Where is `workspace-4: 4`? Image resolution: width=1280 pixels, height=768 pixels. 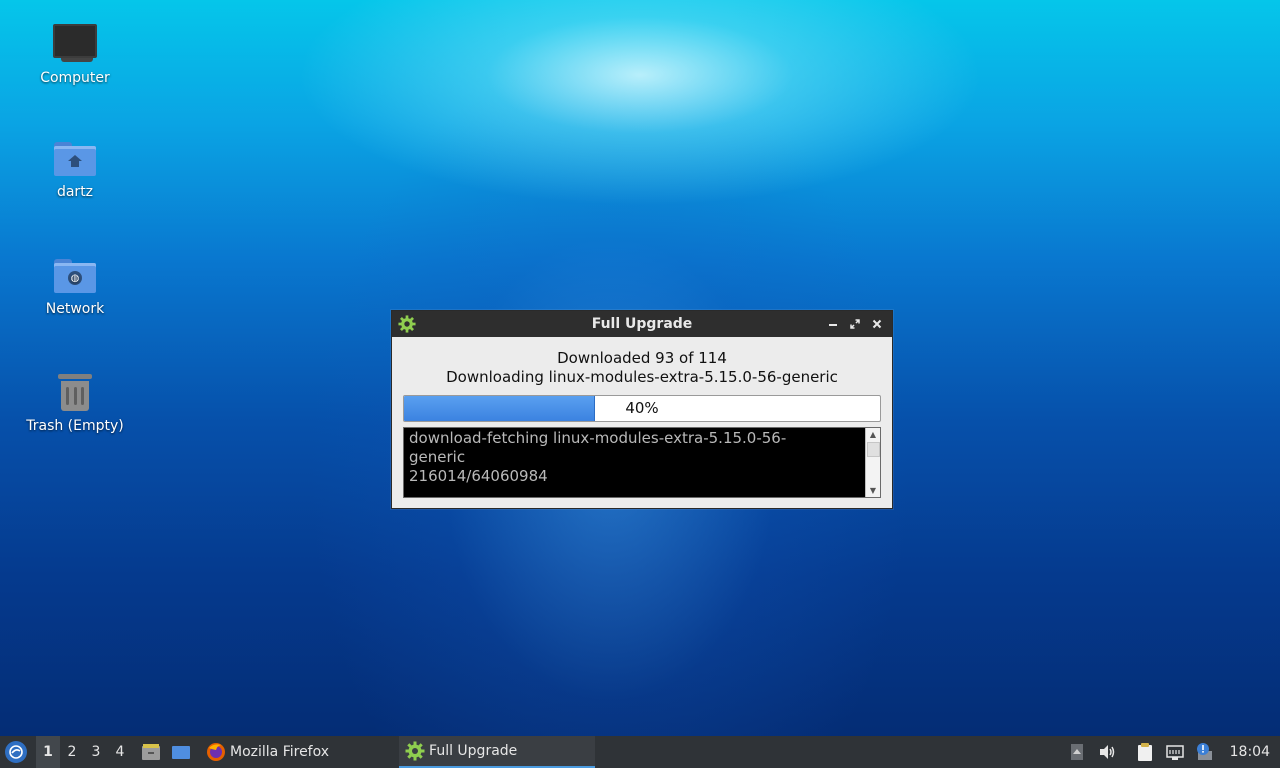 workspace-4: 4 is located at coordinates (120, 752).